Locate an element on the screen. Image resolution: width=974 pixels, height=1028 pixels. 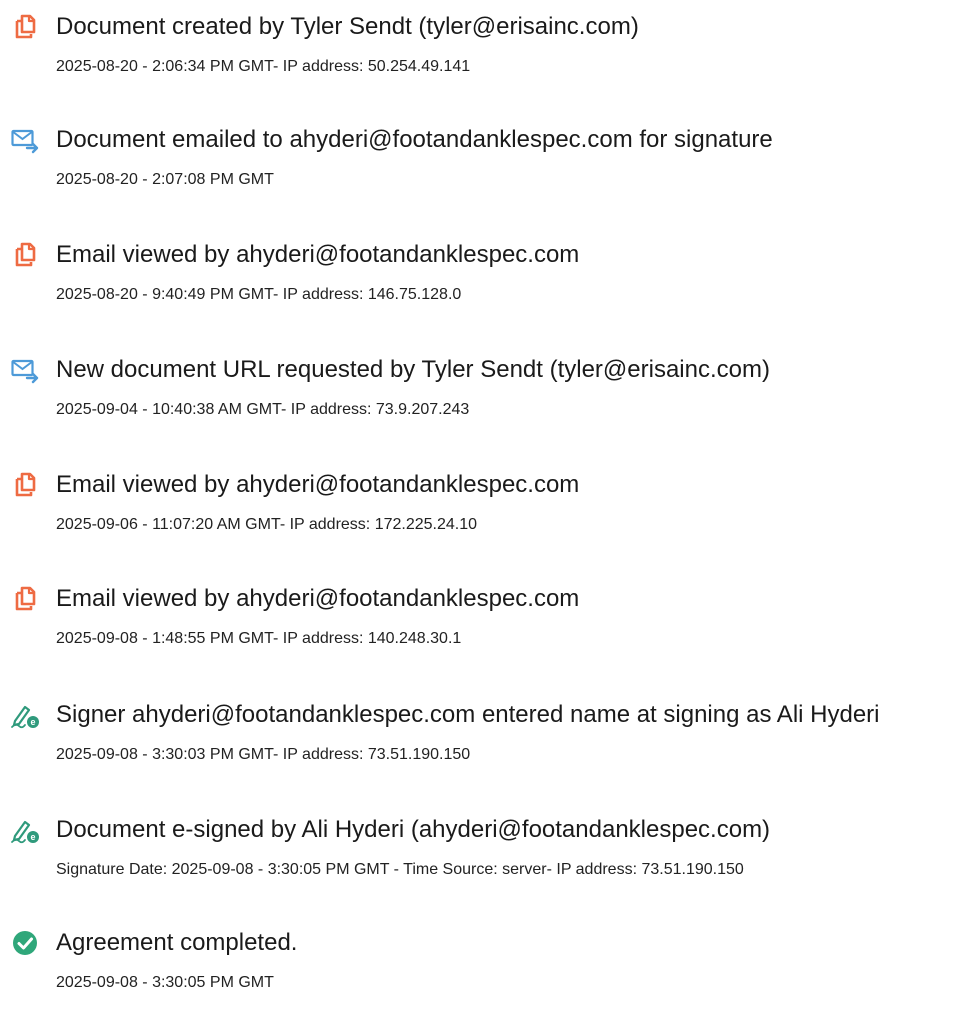
entry-title: Agreement completed. is located at coordinates (177, 942).